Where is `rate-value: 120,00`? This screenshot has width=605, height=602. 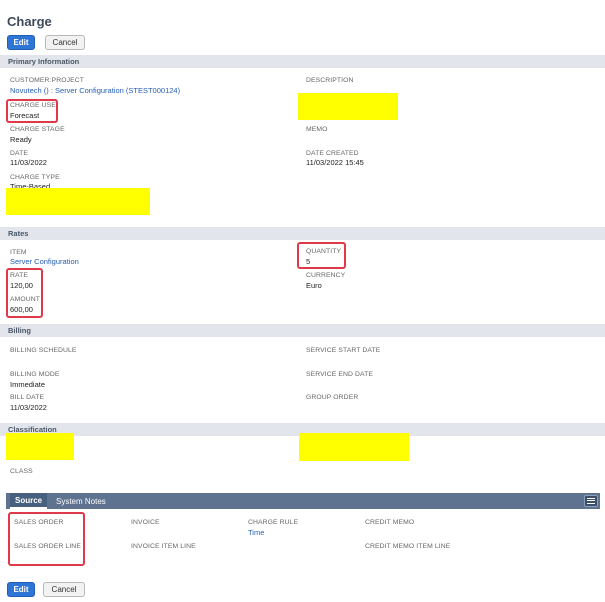 rate-value: 120,00 is located at coordinates (21, 285).